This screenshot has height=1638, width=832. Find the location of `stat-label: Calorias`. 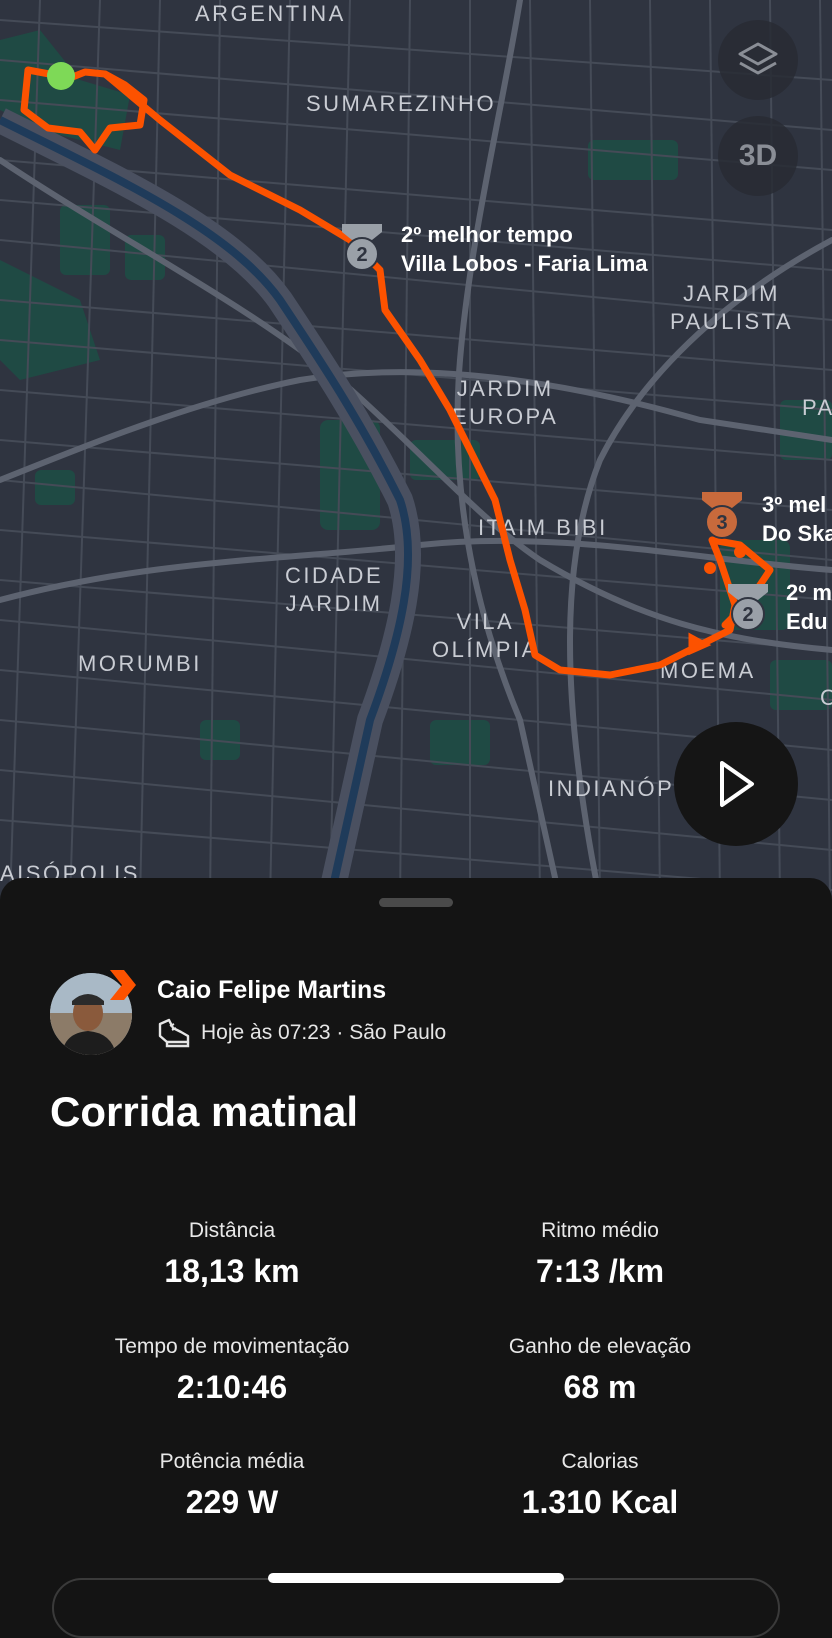

stat-label: Calorias is located at coordinates (600, 1461).